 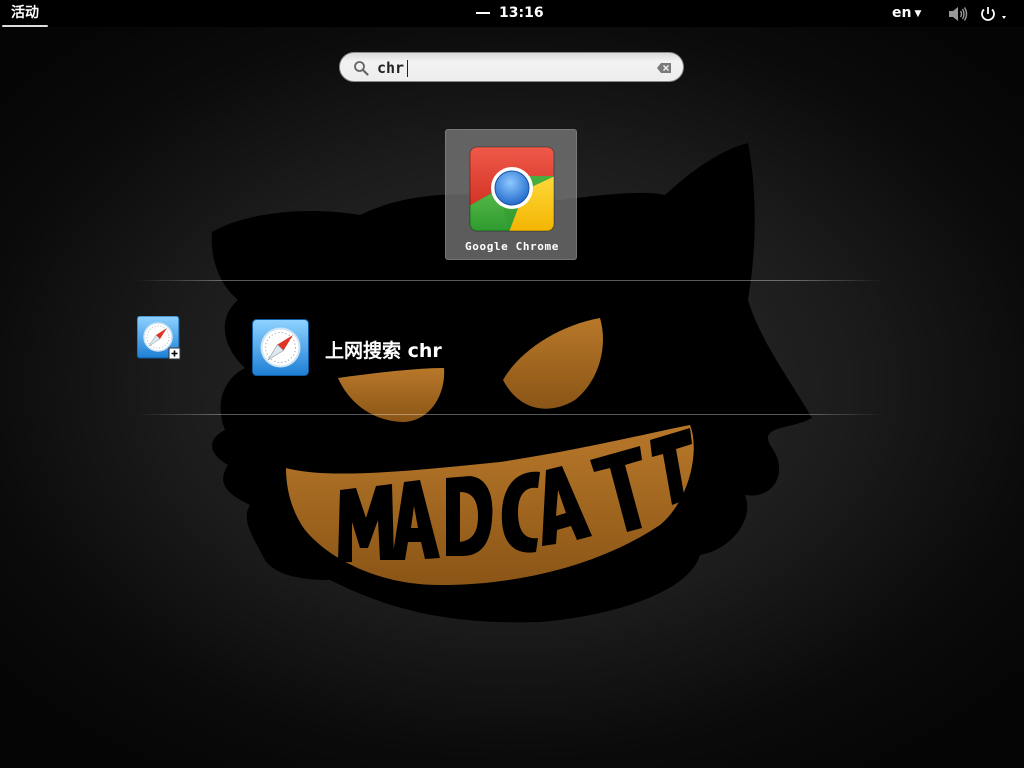 I want to click on chrome-icon, so click(x=512, y=189).